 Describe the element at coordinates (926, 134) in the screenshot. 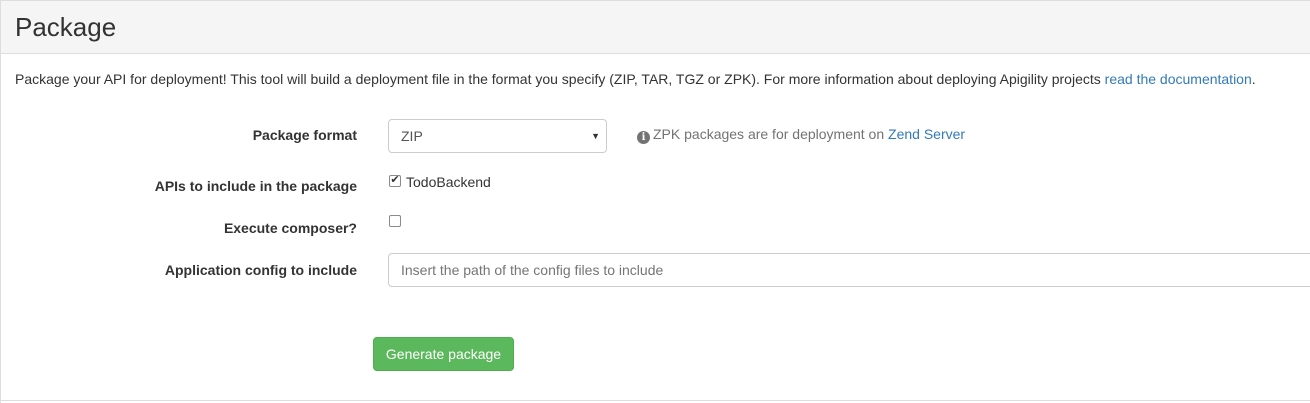

I see `zend-server-link: Zend Server` at that location.